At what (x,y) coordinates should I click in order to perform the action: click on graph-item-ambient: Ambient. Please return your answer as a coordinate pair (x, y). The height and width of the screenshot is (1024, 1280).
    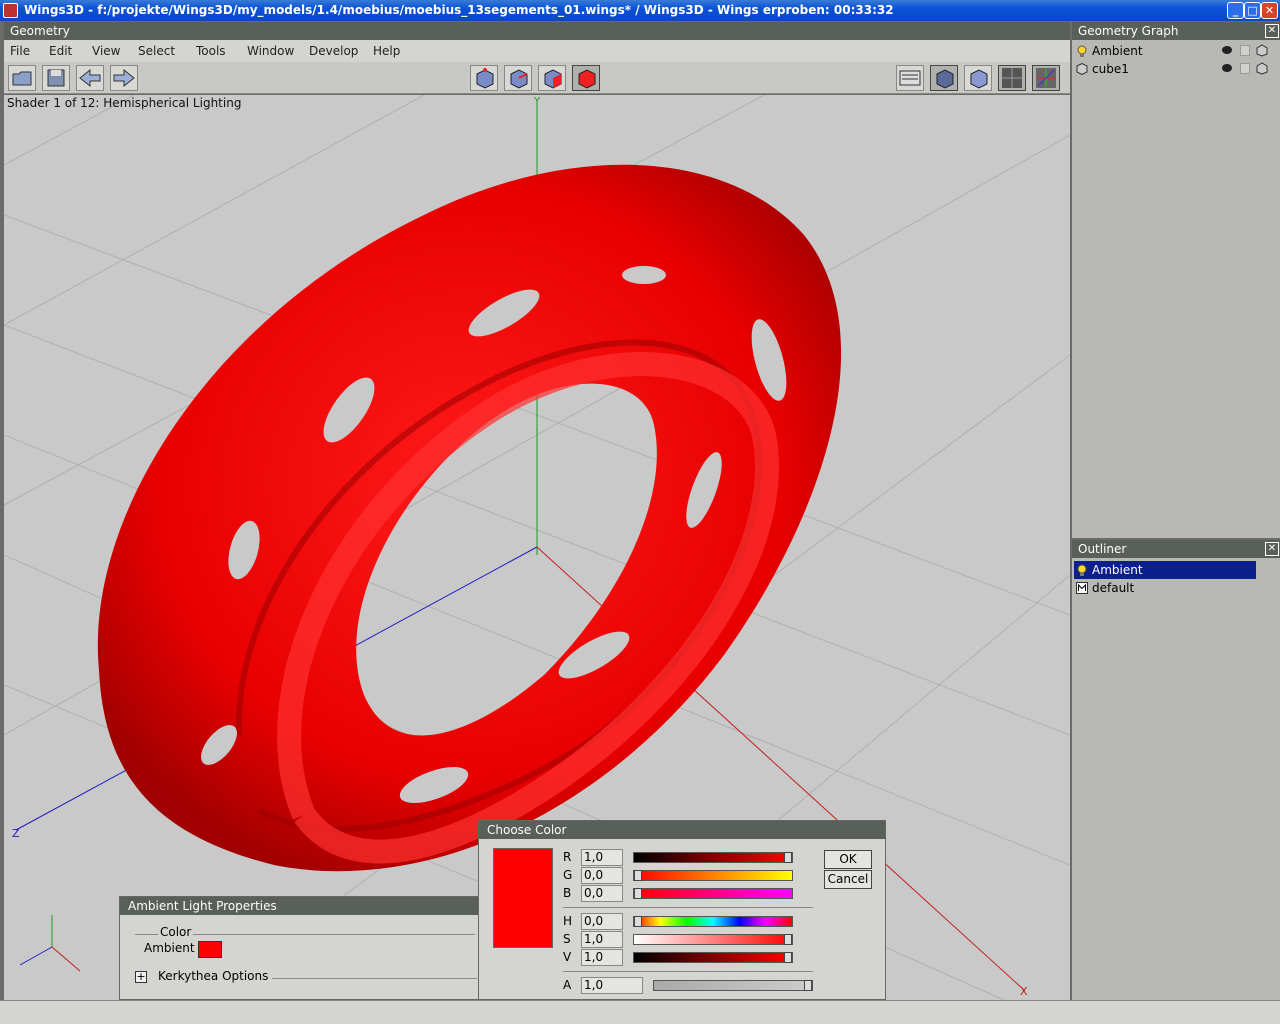
    Looking at the image, I should click on (1172, 51).